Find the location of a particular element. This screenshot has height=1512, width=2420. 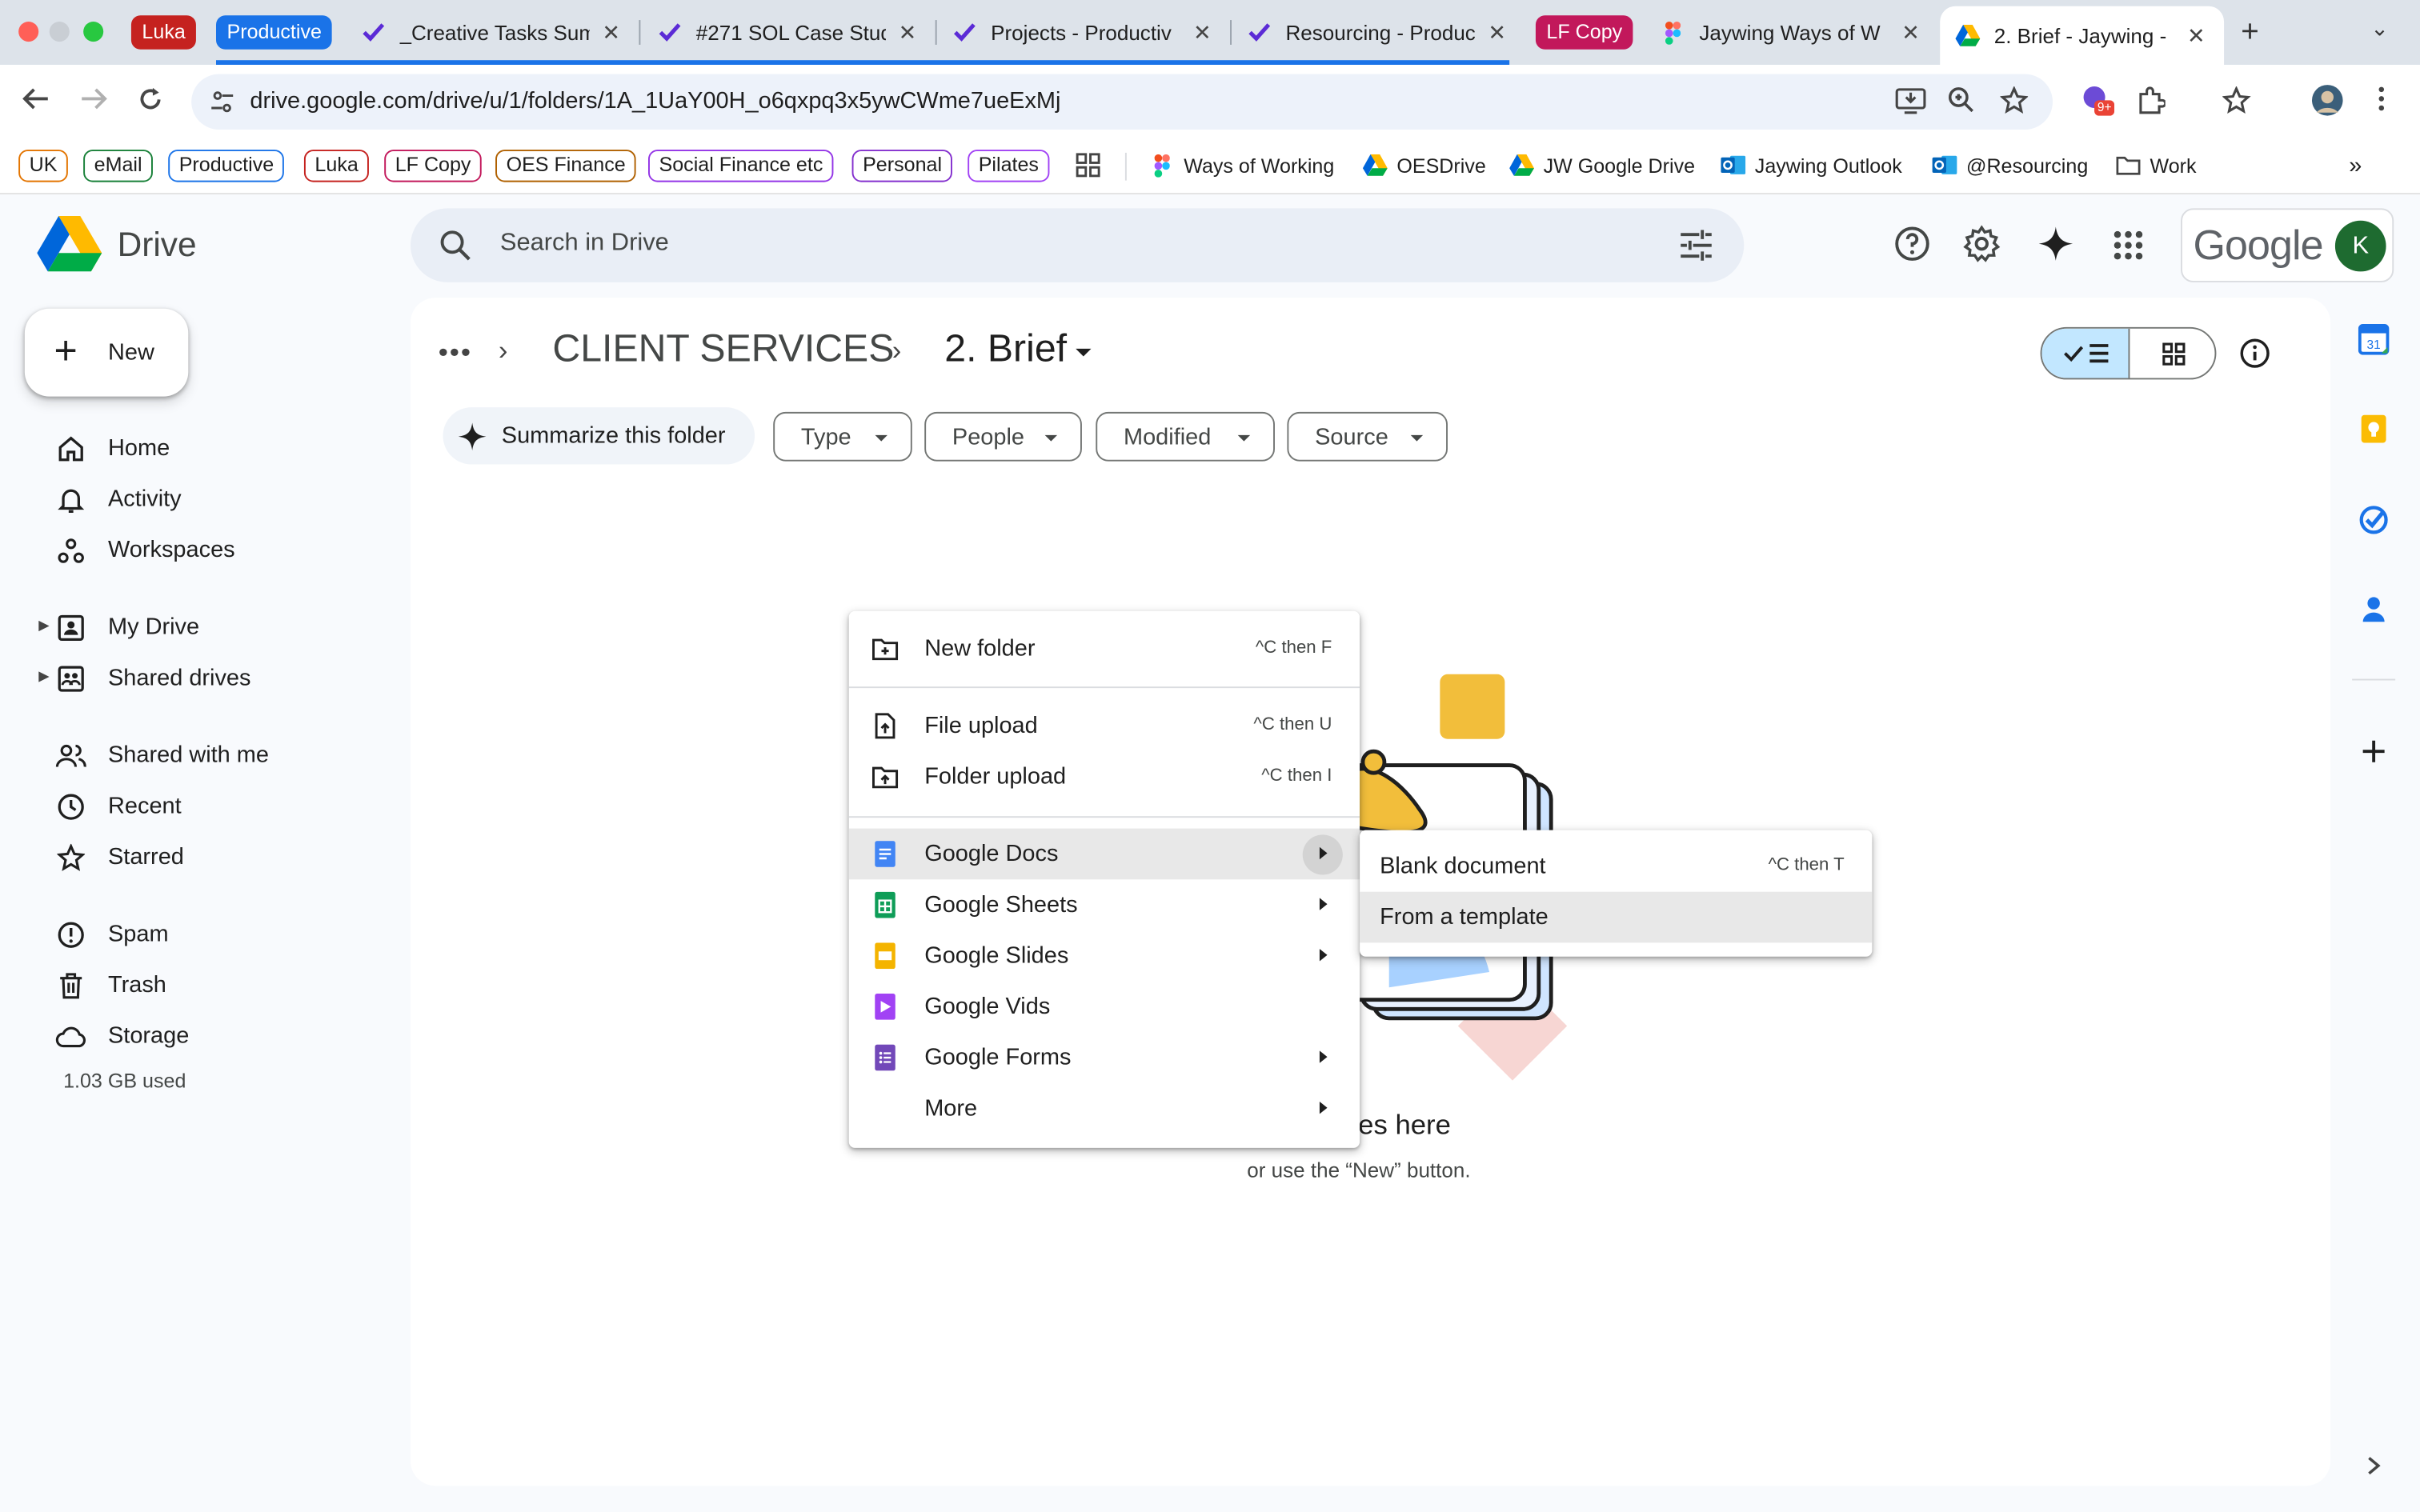

tasks-icon is located at coordinates (2374, 520).